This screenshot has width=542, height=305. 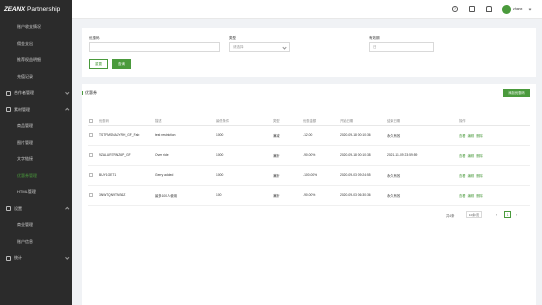 I want to click on search-button: 查询, so click(x=121, y=64).